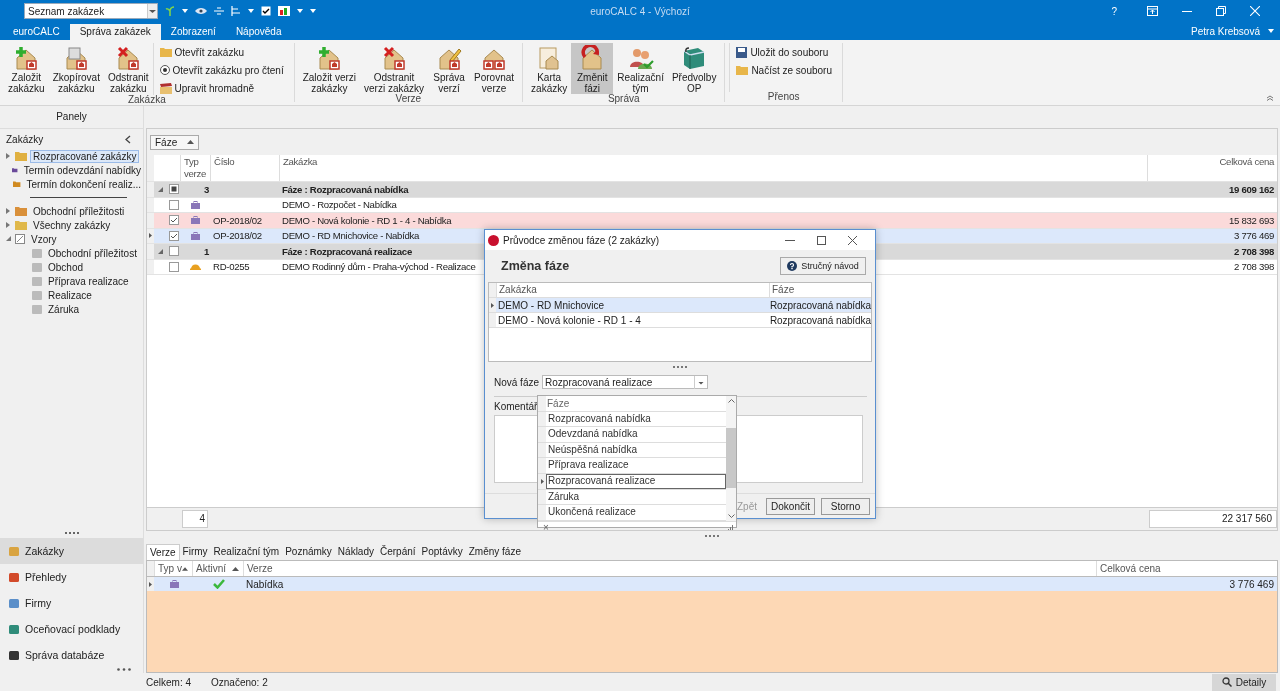 Image resolution: width=1280 pixels, height=691 pixels. What do you see at coordinates (558, 403) in the screenshot?
I see `column-header: Fáze` at bounding box center [558, 403].